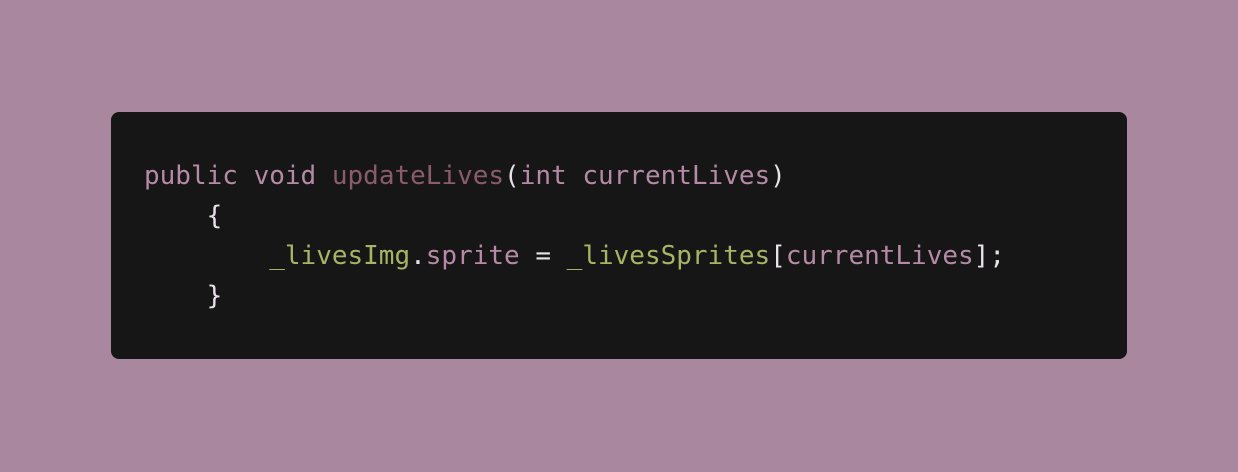 The height and width of the screenshot is (472, 1238). I want to click on code-token-method: updateLives, so click(418, 176).